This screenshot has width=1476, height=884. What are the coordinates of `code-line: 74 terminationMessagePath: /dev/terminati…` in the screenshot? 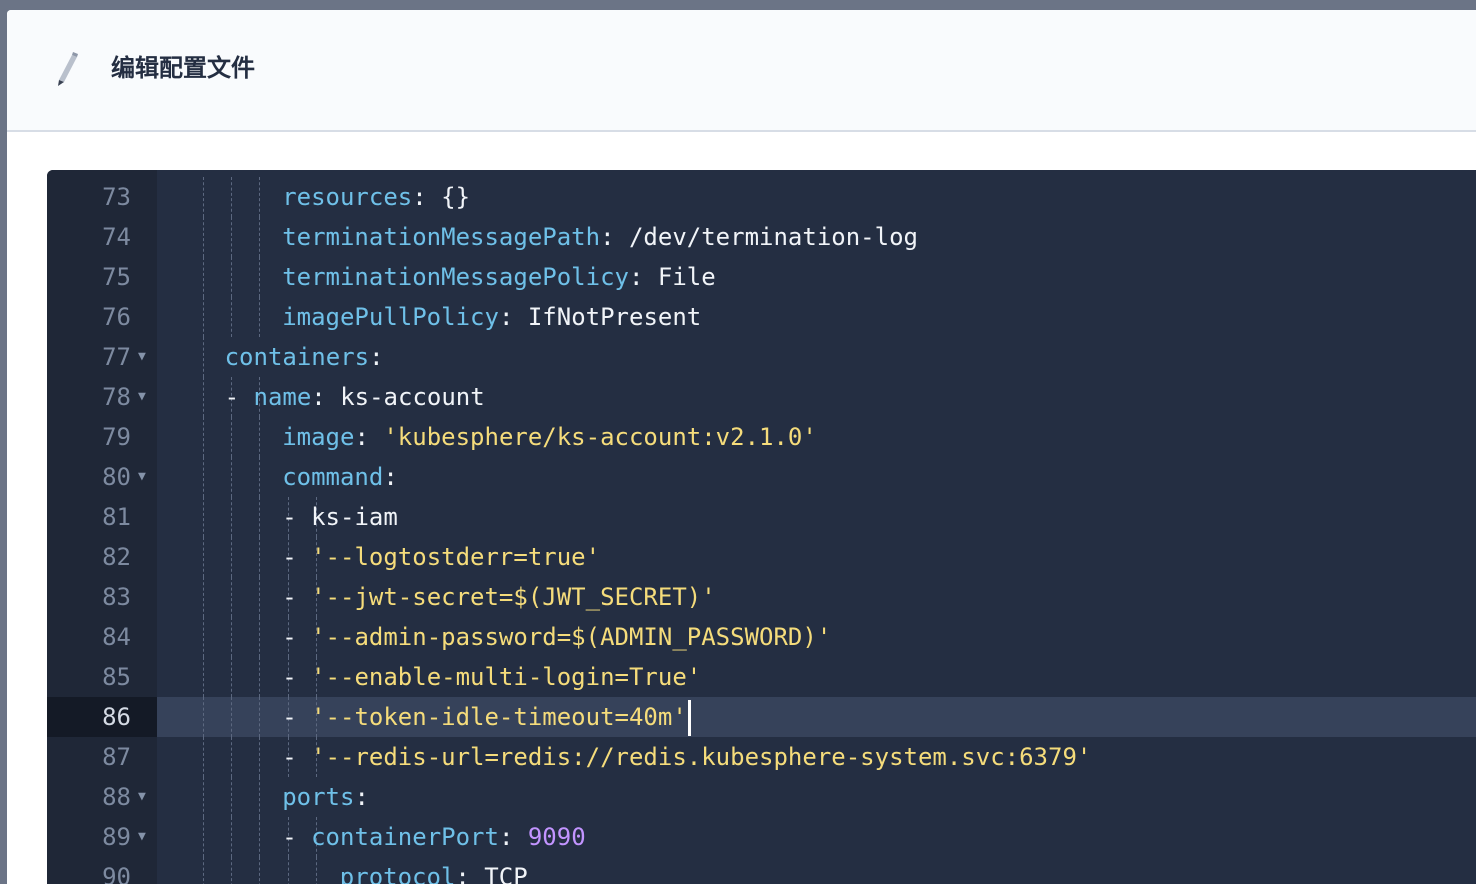 It's located at (761, 237).